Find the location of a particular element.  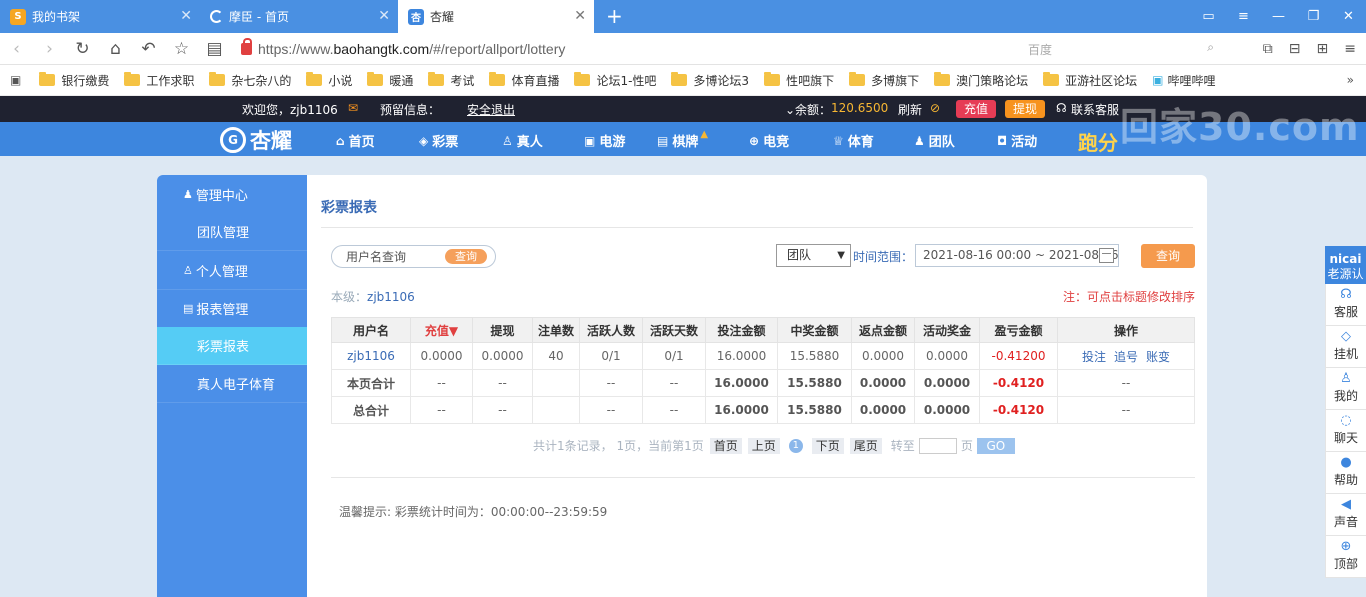

balance-label: ⌄余额： is located at coordinates (808, 109).